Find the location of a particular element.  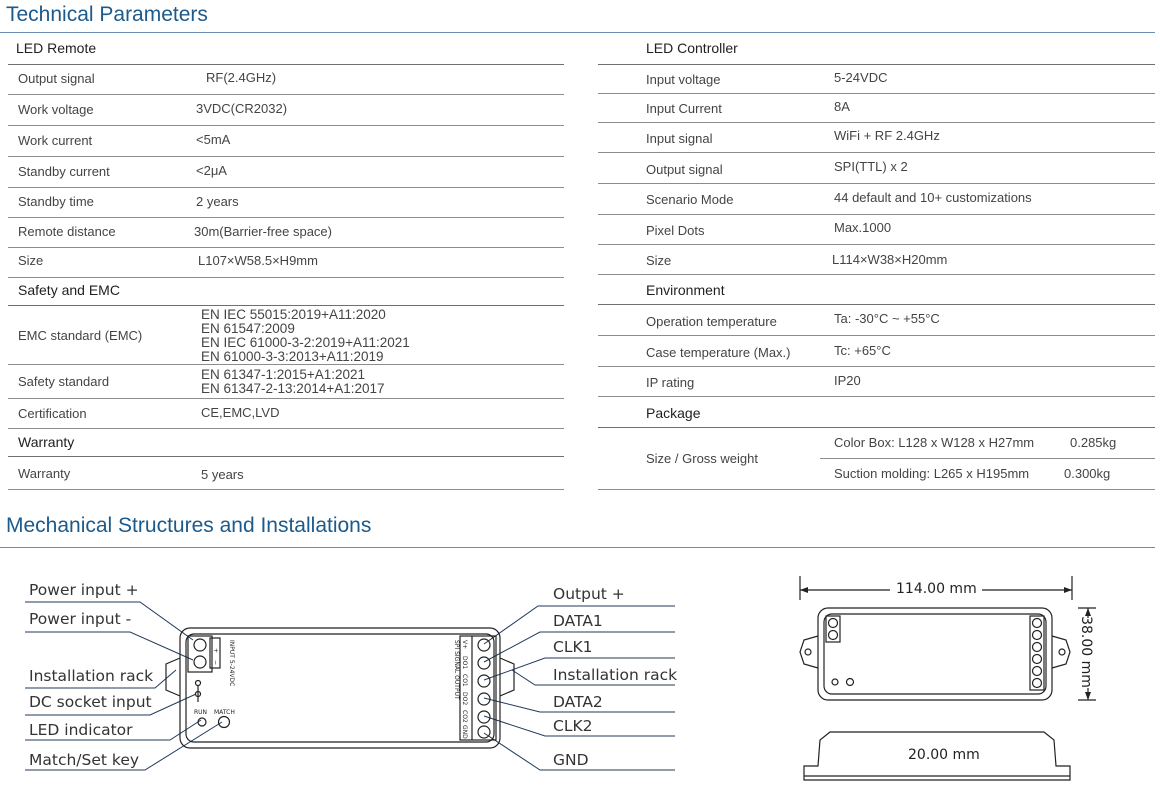

spec-label: Warranty is located at coordinates (44, 473).